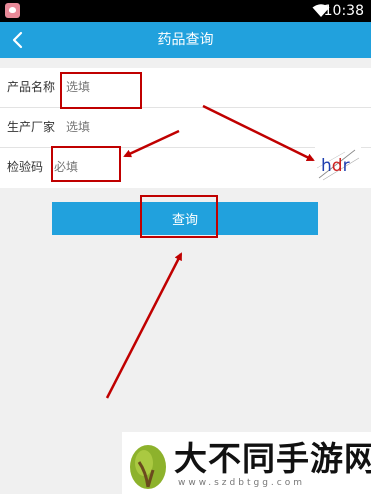 The image size is (371, 494). Describe the element at coordinates (174, 167) in the screenshot. I see `verification-code-input` at that location.